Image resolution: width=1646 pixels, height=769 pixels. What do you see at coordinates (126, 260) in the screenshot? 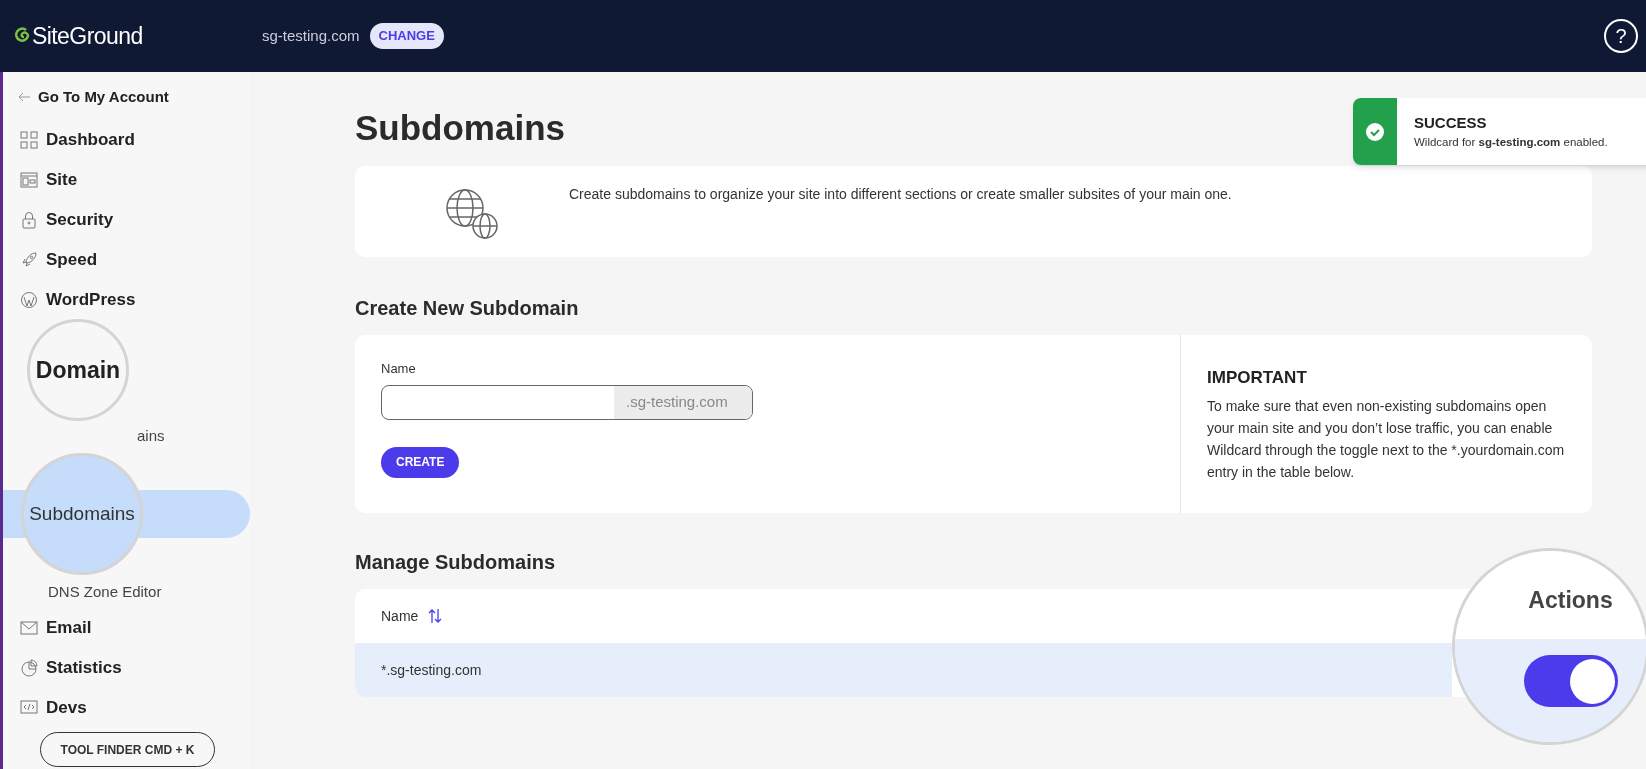
I see `sidebar-item: Speed` at bounding box center [126, 260].